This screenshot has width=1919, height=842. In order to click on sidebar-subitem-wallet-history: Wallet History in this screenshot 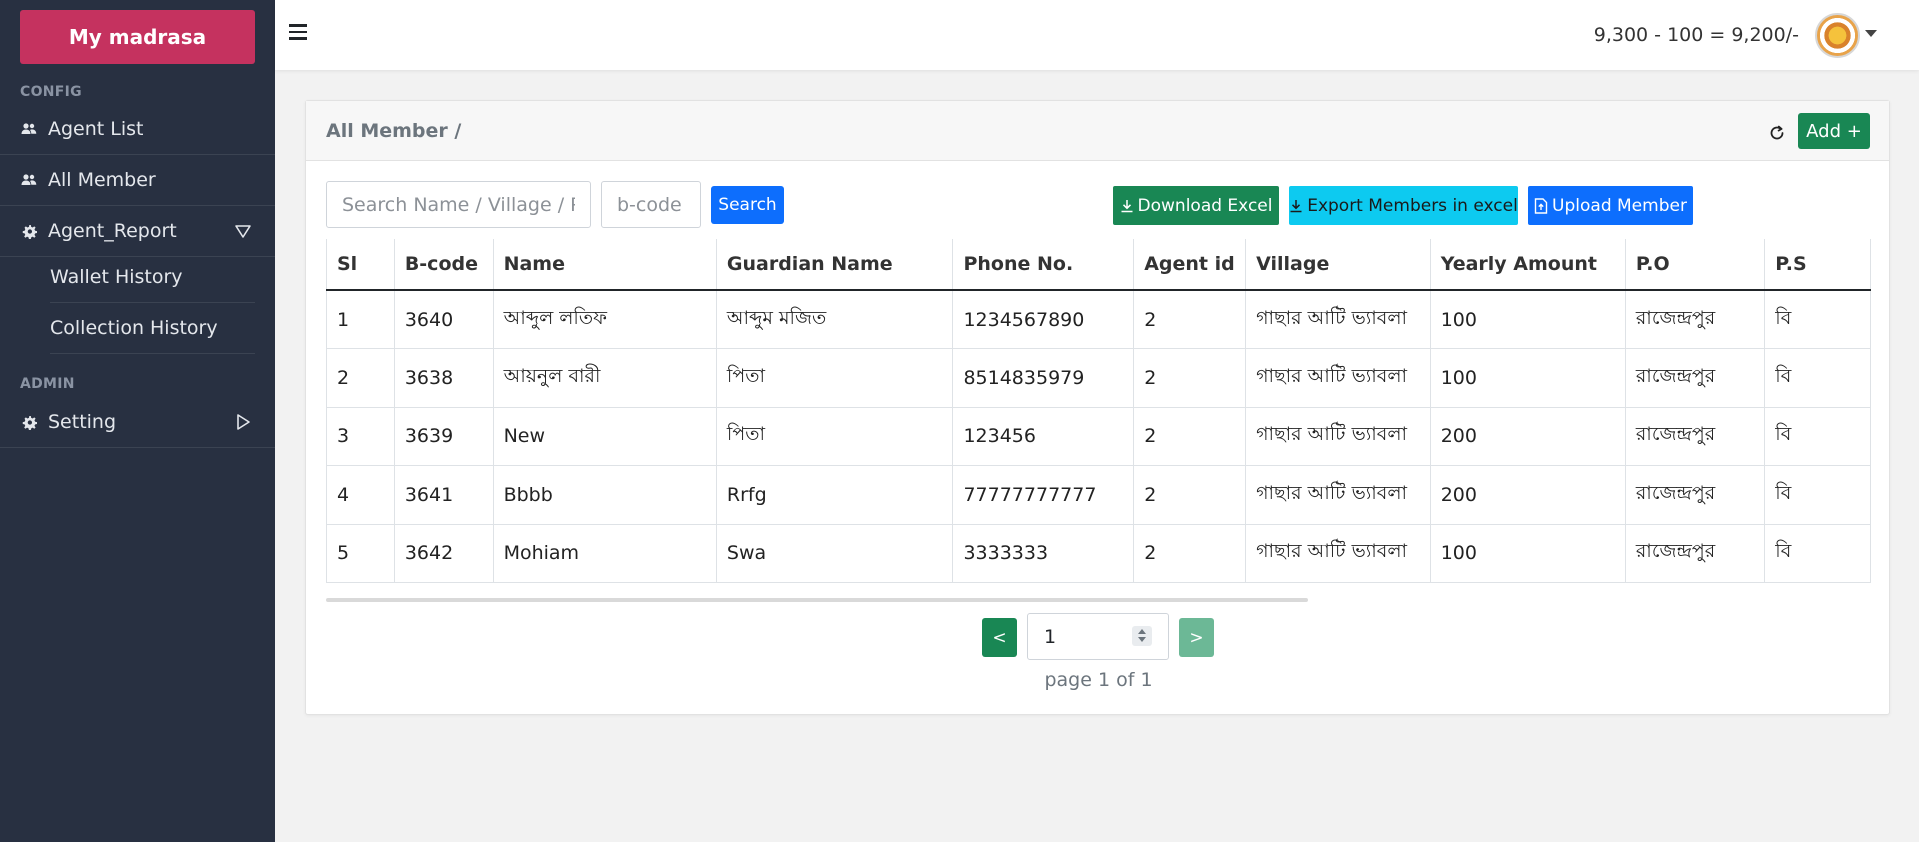, I will do `click(152, 277)`.